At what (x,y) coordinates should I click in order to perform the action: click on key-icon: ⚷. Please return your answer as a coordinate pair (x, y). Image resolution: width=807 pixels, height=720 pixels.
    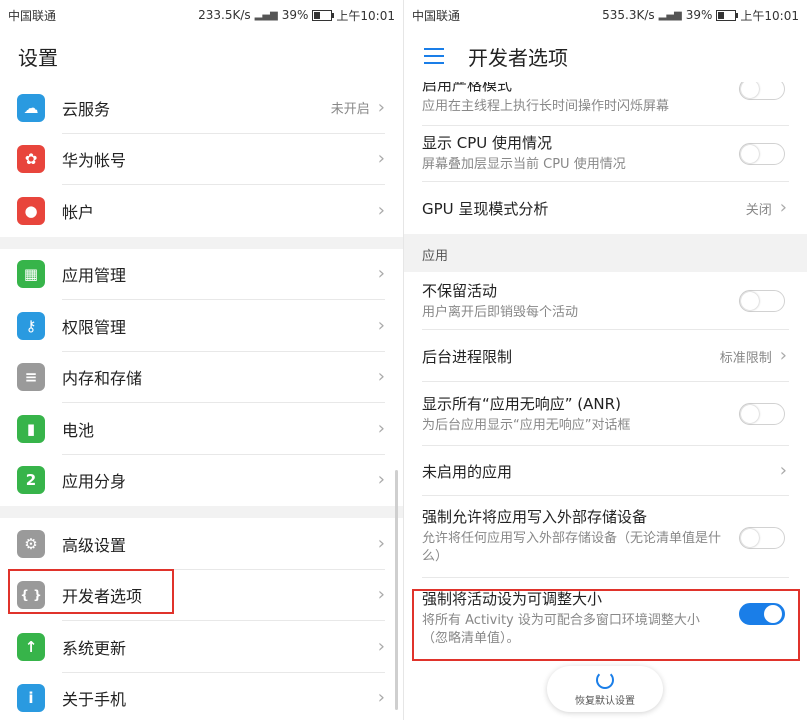
    Looking at the image, I should click on (31, 325).